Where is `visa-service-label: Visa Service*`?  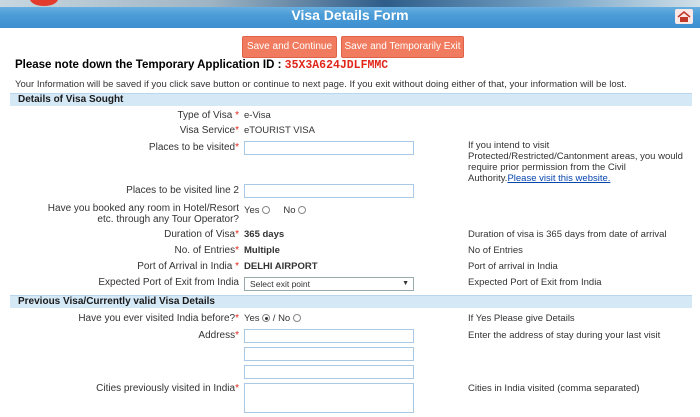
visa-service-label: Visa Service* is located at coordinates (209, 130).